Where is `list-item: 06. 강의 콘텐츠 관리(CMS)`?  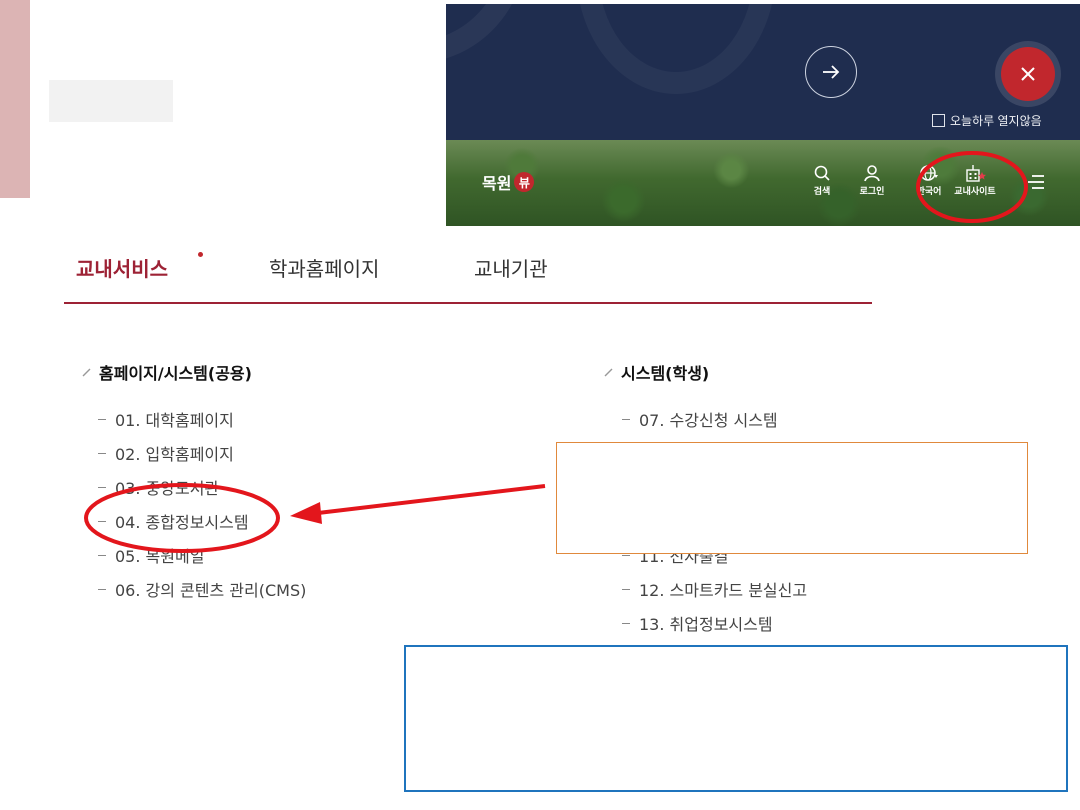 list-item: 06. 강의 콘텐츠 관리(CMS) is located at coordinates (202, 589).